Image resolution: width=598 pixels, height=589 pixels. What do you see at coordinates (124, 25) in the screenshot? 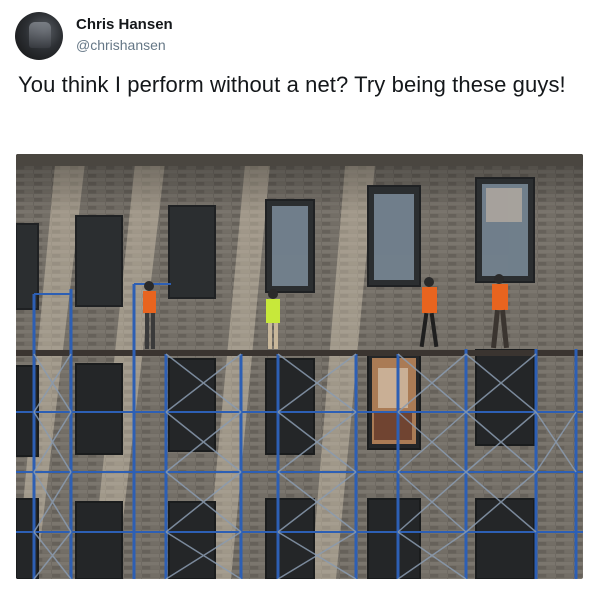
I see `display-name: Chris Hansen` at bounding box center [124, 25].